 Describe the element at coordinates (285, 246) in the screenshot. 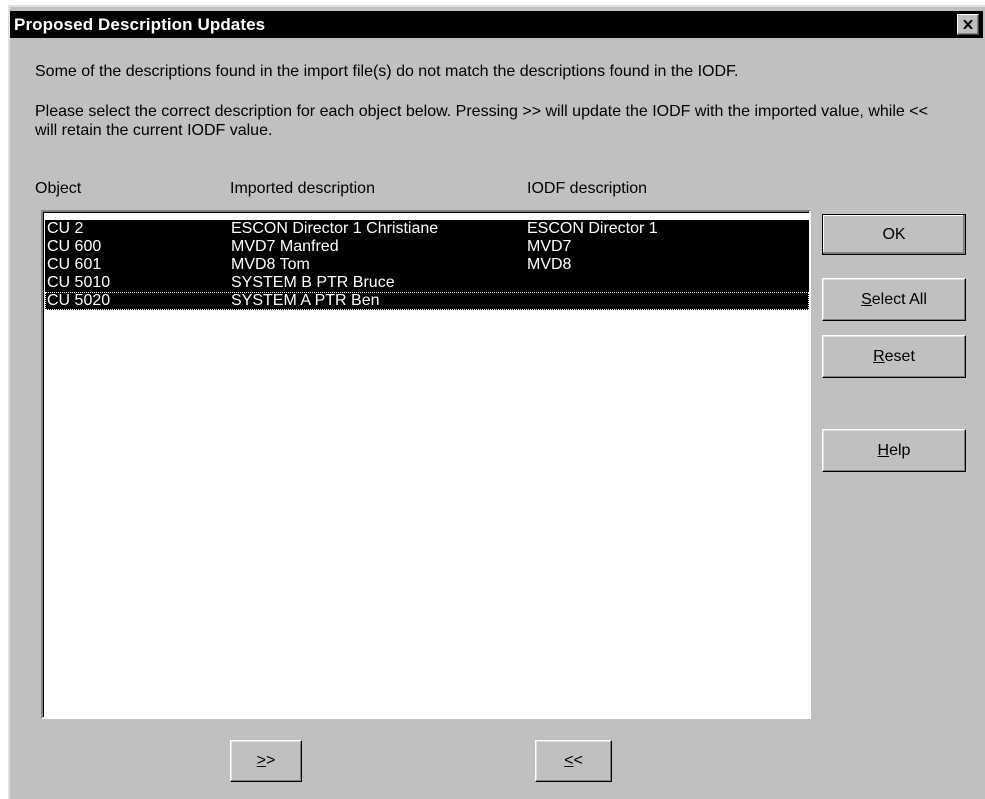

I see `cell-imported: MVD7 Manfred` at that location.